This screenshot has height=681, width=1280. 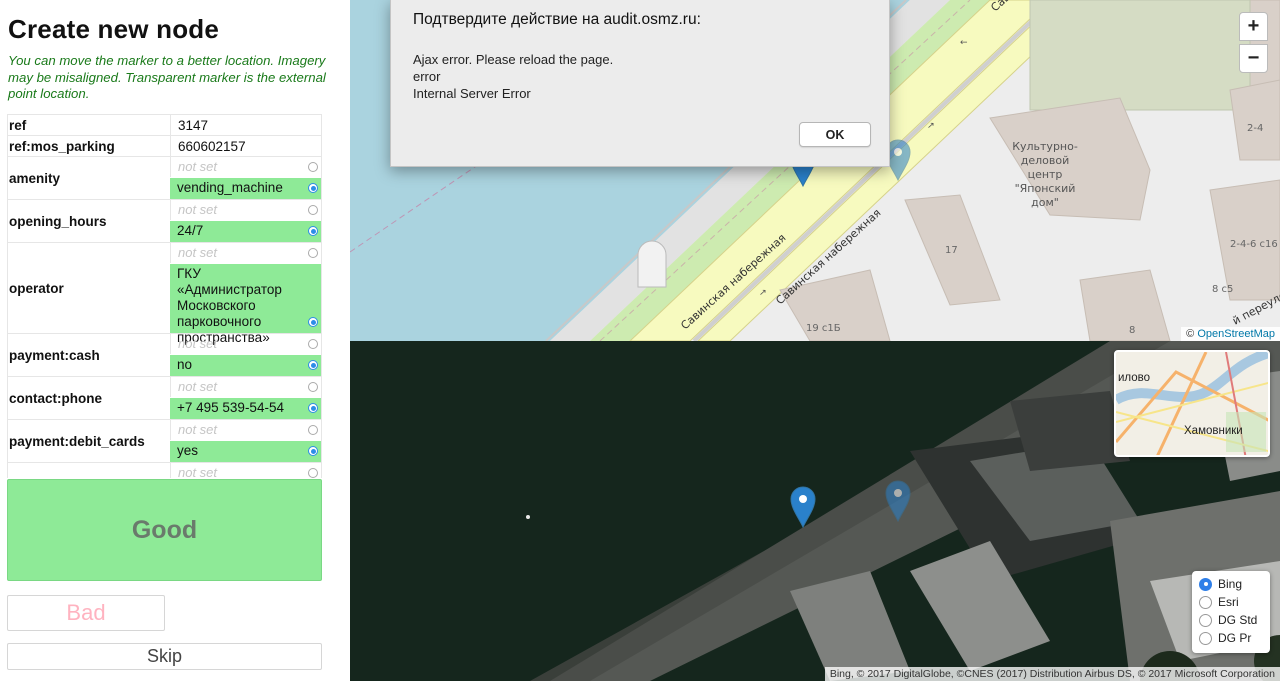 What do you see at coordinates (245, 451) in the screenshot?
I see `tag-option-value: yes` at bounding box center [245, 451].